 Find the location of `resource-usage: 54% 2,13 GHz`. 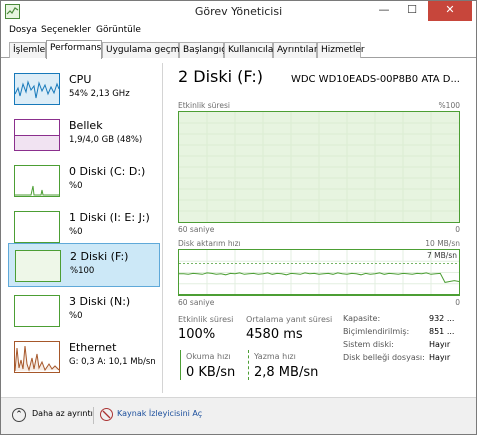

resource-usage: 54% 2,13 GHz is located at coordinates (99, 94).